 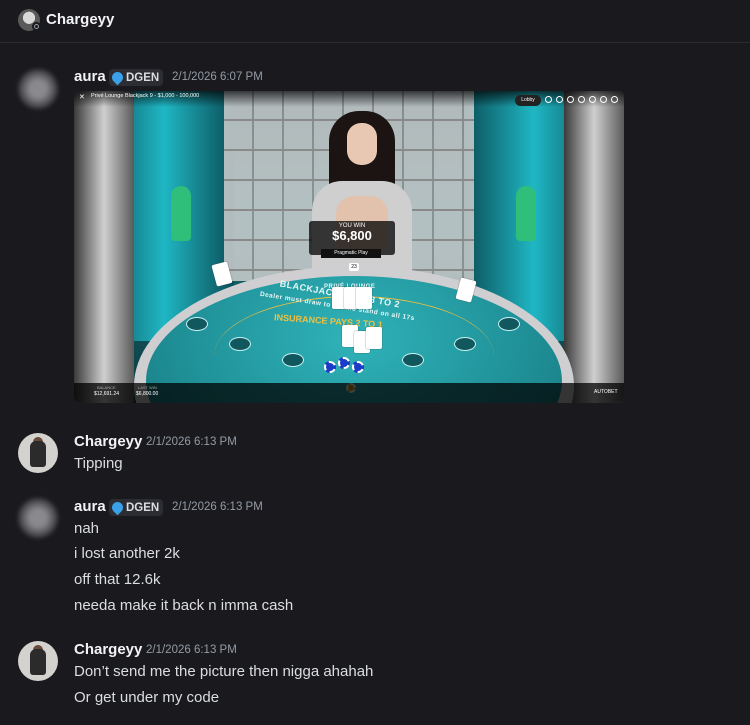 I want to click on message-text: i lost another 2k, so click(x=127, y=553).